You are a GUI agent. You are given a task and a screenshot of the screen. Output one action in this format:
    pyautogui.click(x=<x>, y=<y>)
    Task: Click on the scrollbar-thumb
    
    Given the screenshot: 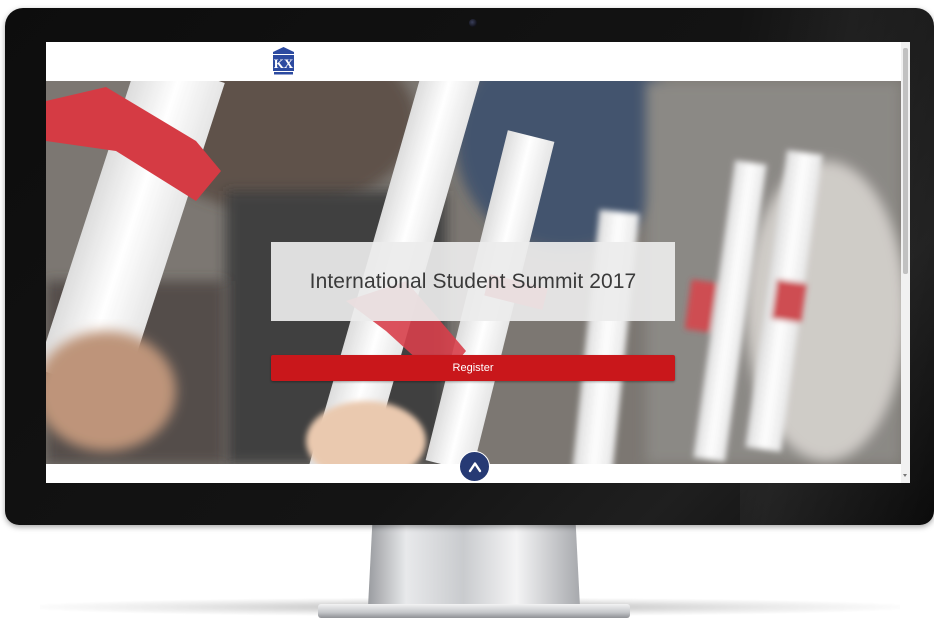 What is the action you would take?
    pyautogui.click(x=905, y=161)
    